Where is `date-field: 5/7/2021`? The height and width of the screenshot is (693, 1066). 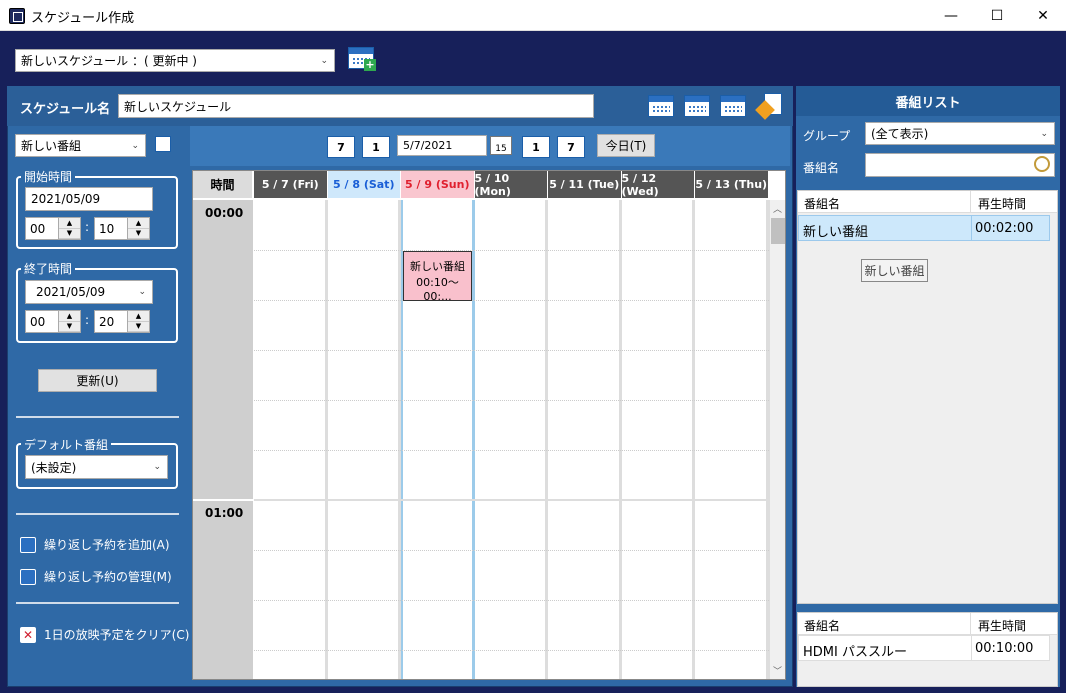
date-field: 5/7/2021 is located at coordinates (442, 145).